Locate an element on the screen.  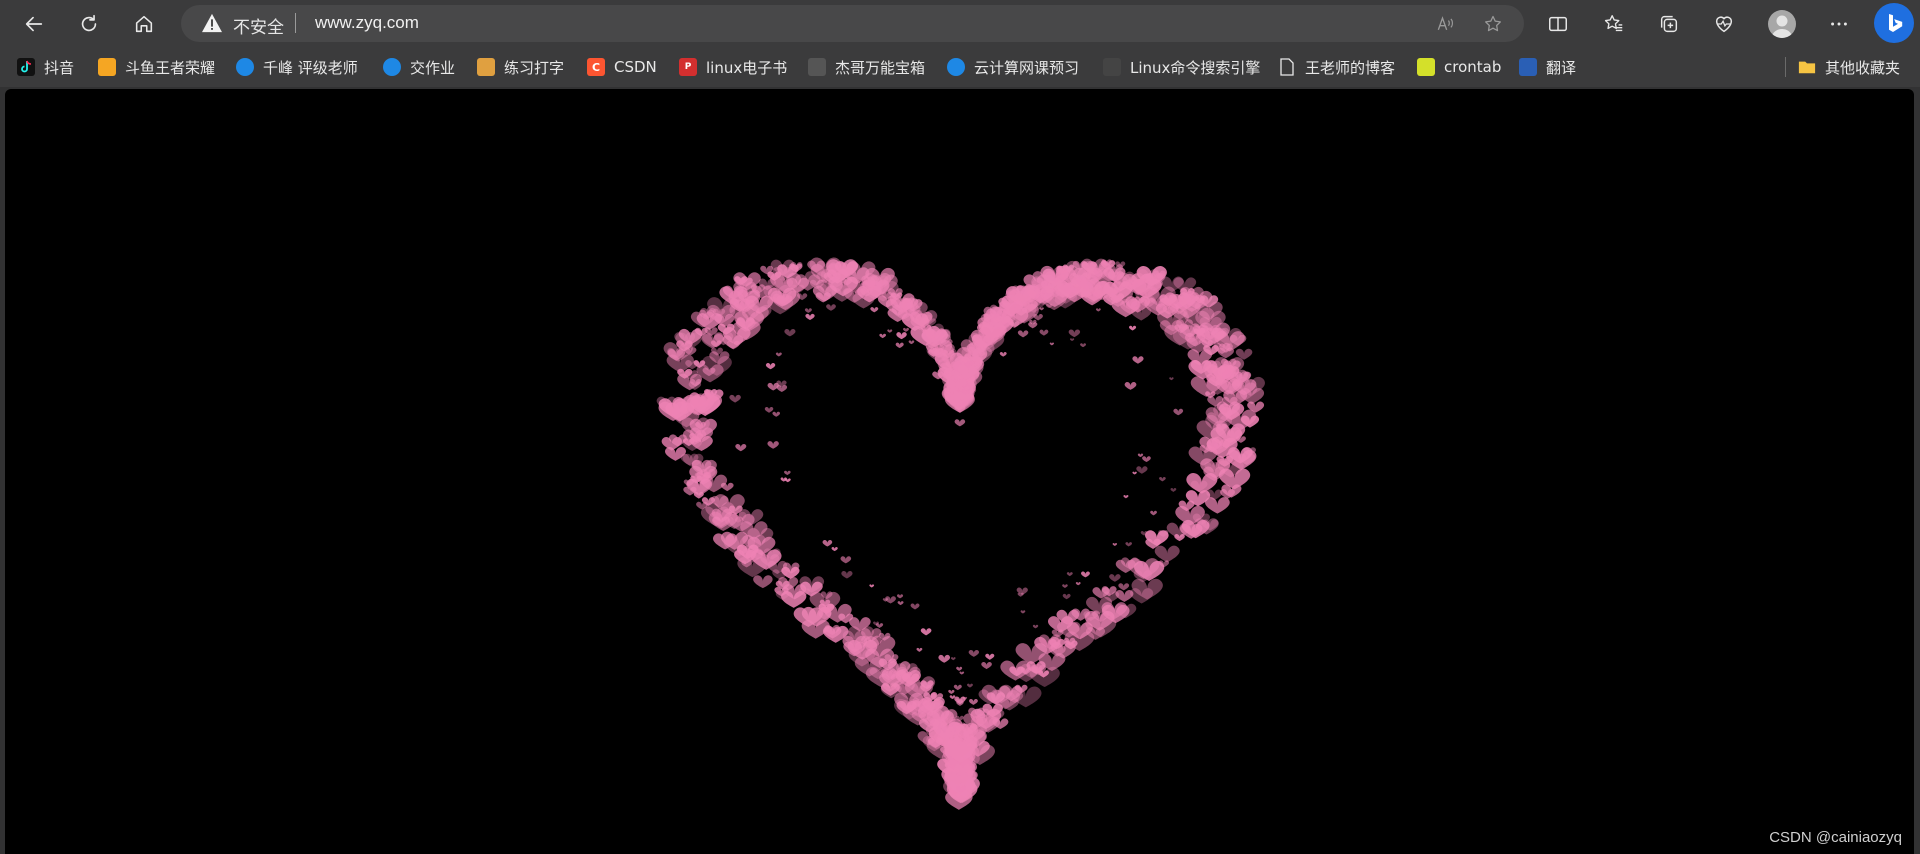
bookmark-item: Linux命令搜索引擎 is located at coordinates (1181, 67).